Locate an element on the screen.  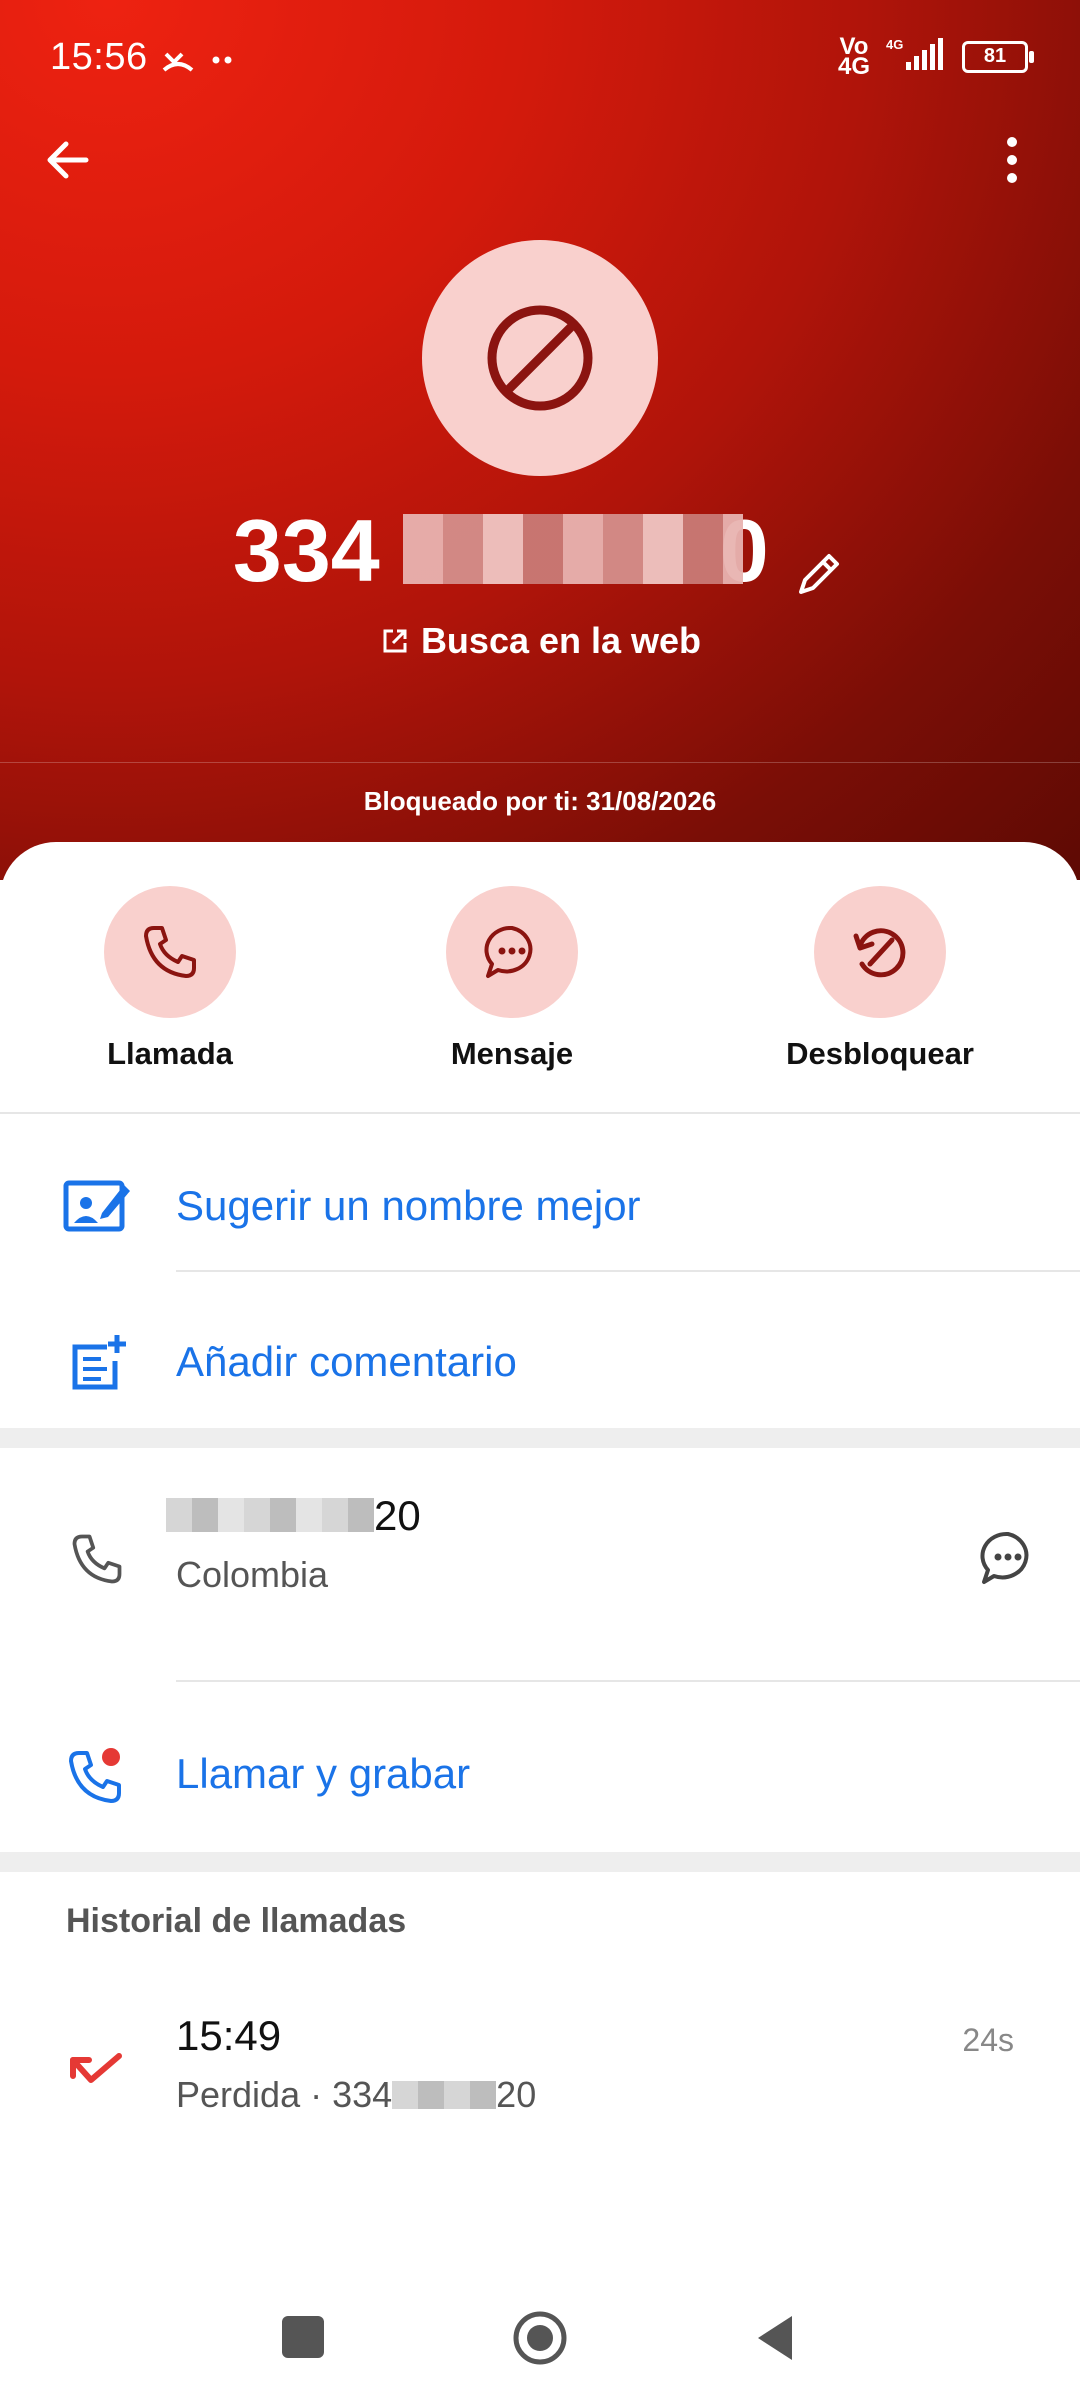
more-options-icon is located at coordinates (1012, 160).